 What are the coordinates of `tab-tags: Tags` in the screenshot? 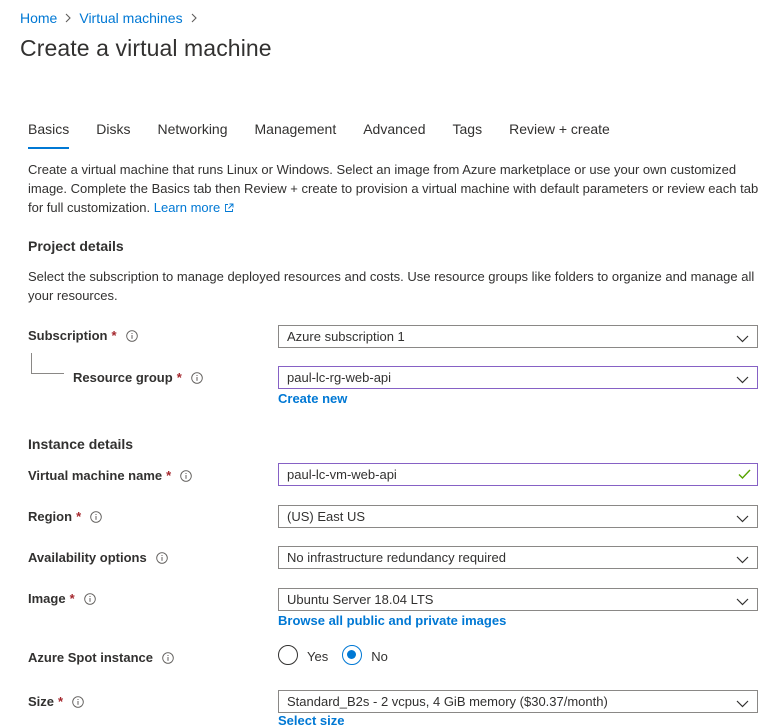 It's located at (468, 135).